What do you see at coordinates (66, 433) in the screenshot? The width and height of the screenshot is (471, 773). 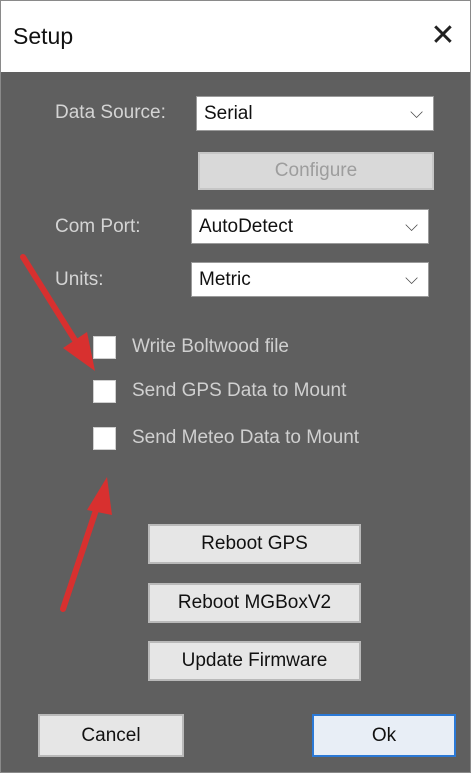 I see `annotation-arrows` at bounding box center [66, 433].